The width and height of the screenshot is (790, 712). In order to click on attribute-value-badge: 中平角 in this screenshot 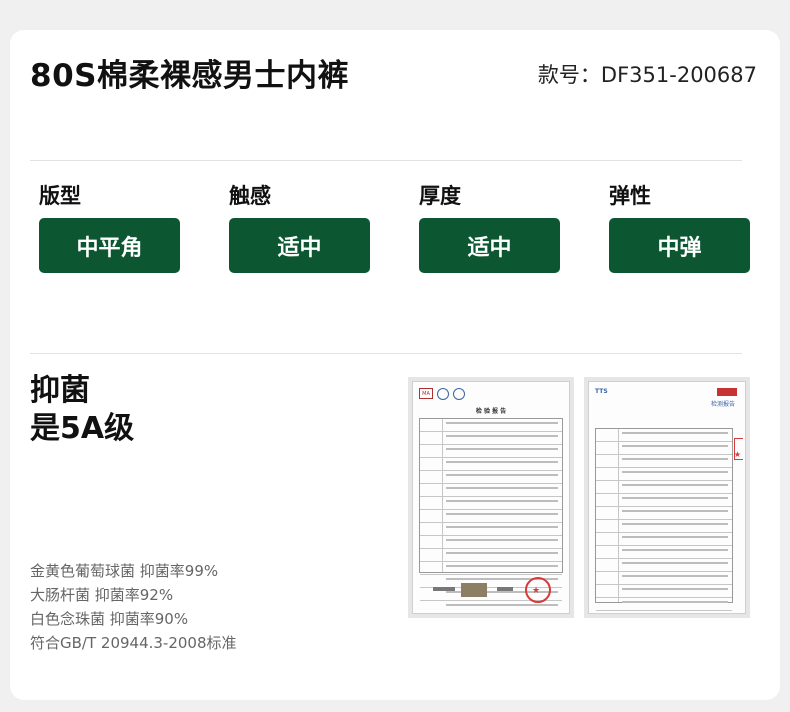, I will do `click(109, 245)`.